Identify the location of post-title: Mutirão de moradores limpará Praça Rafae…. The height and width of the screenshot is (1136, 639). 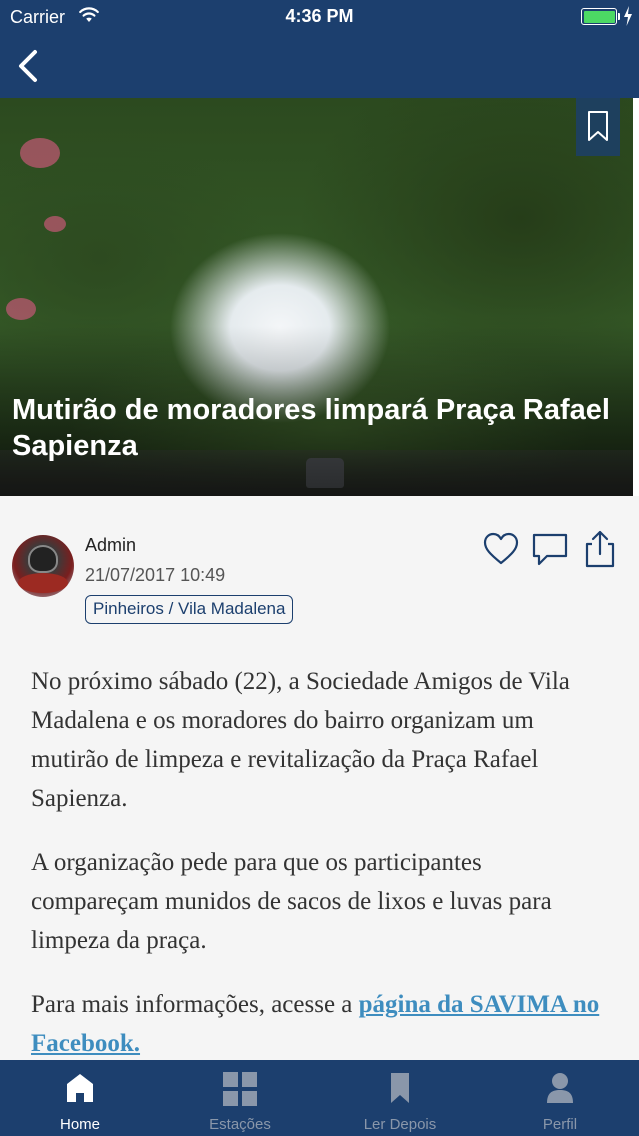
(311, 428).